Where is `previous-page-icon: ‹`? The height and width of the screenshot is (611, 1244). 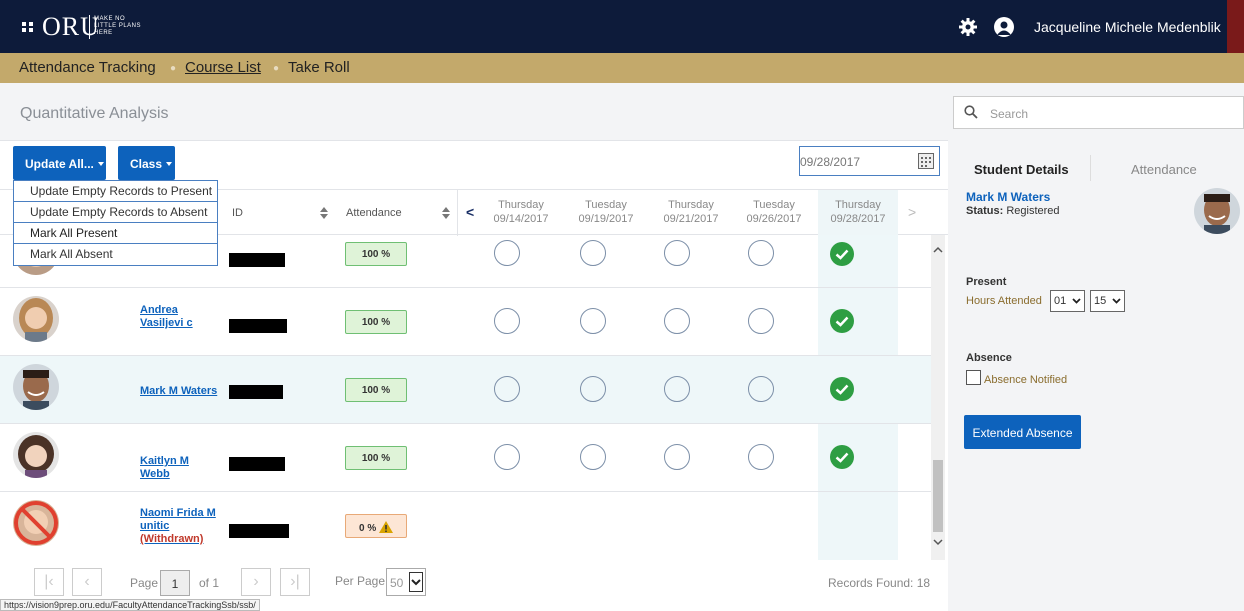 previous-page-icon: ‹ is located at coordinates (87, 582).